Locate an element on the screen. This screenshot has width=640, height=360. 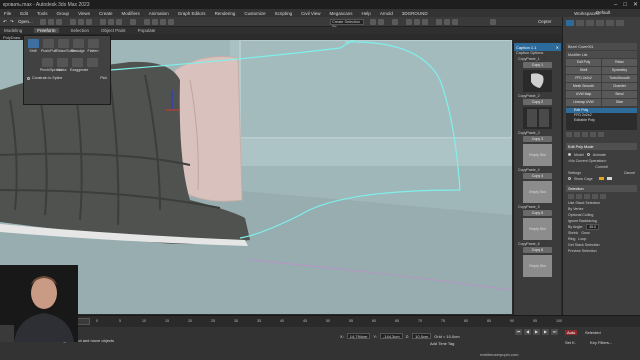
go-to-end-icon: ⏭ is located at coordinates (554, 332).